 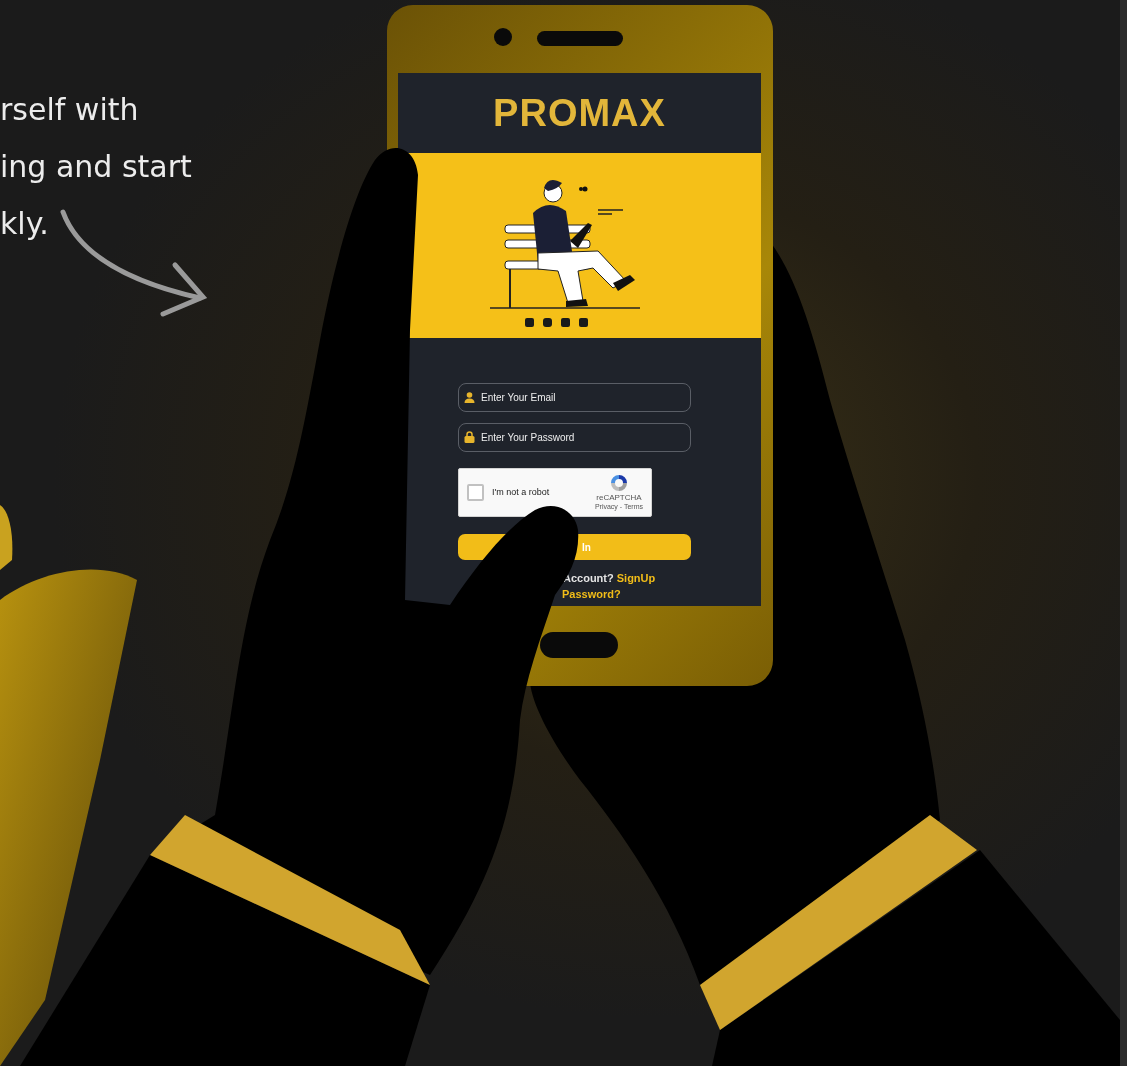 What do you see at coordinates (580, 38) in the screenshot?
I see `speaker-icon` at bounding box center [580, 38].